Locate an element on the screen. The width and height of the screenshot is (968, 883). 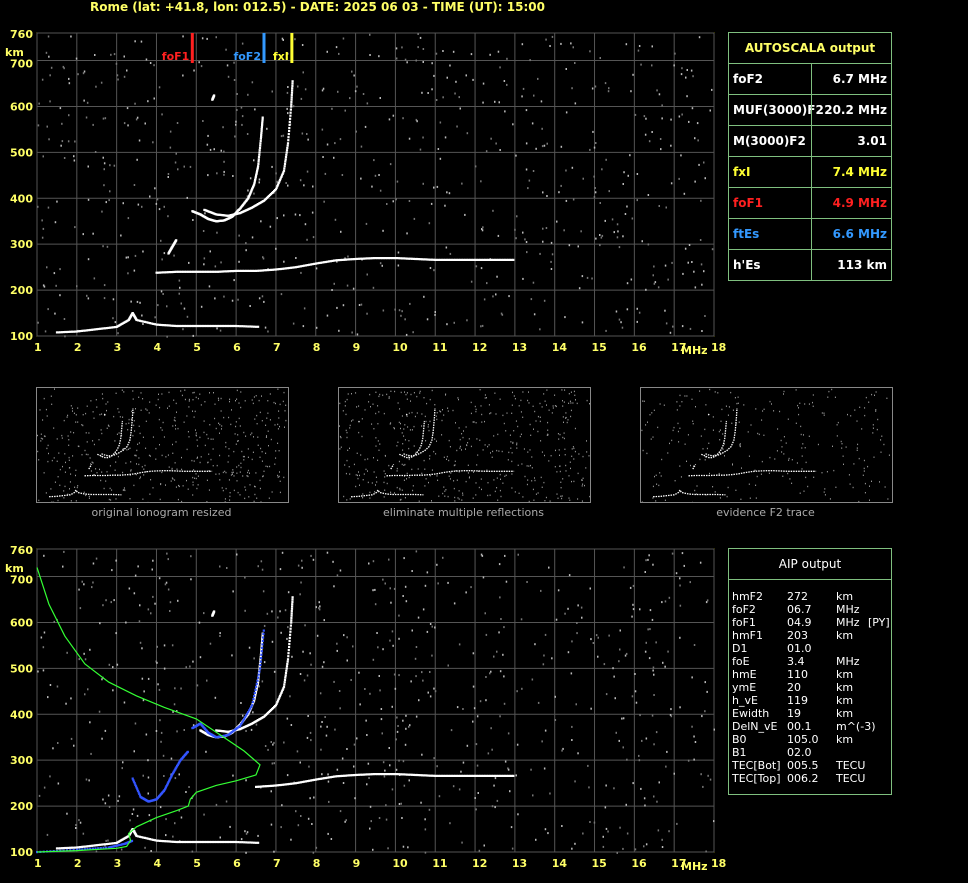
aip-key: DelN_vE is located at coordinates (755, 726).